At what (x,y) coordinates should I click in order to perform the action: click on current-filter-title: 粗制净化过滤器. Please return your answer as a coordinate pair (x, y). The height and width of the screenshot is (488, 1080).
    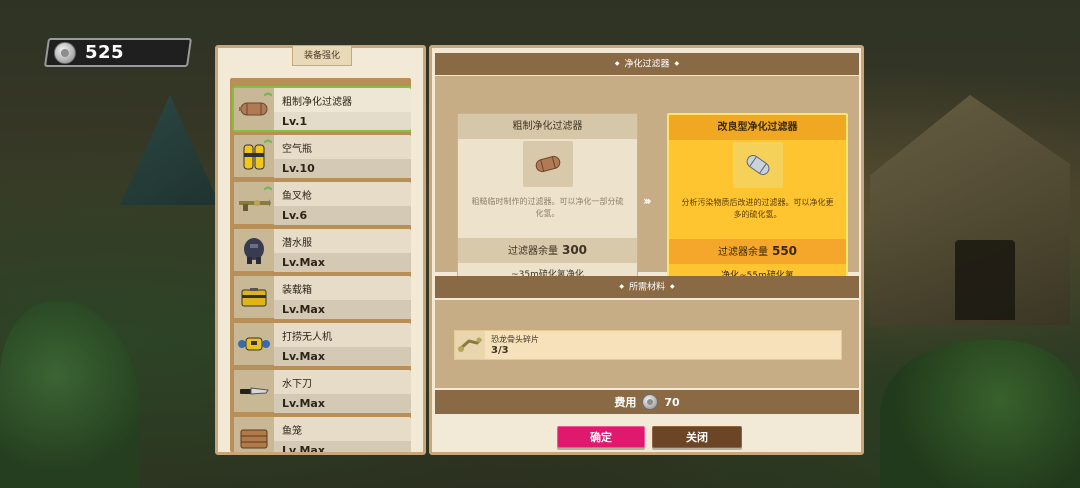
    Looking at the image, I should click on (547, 126).